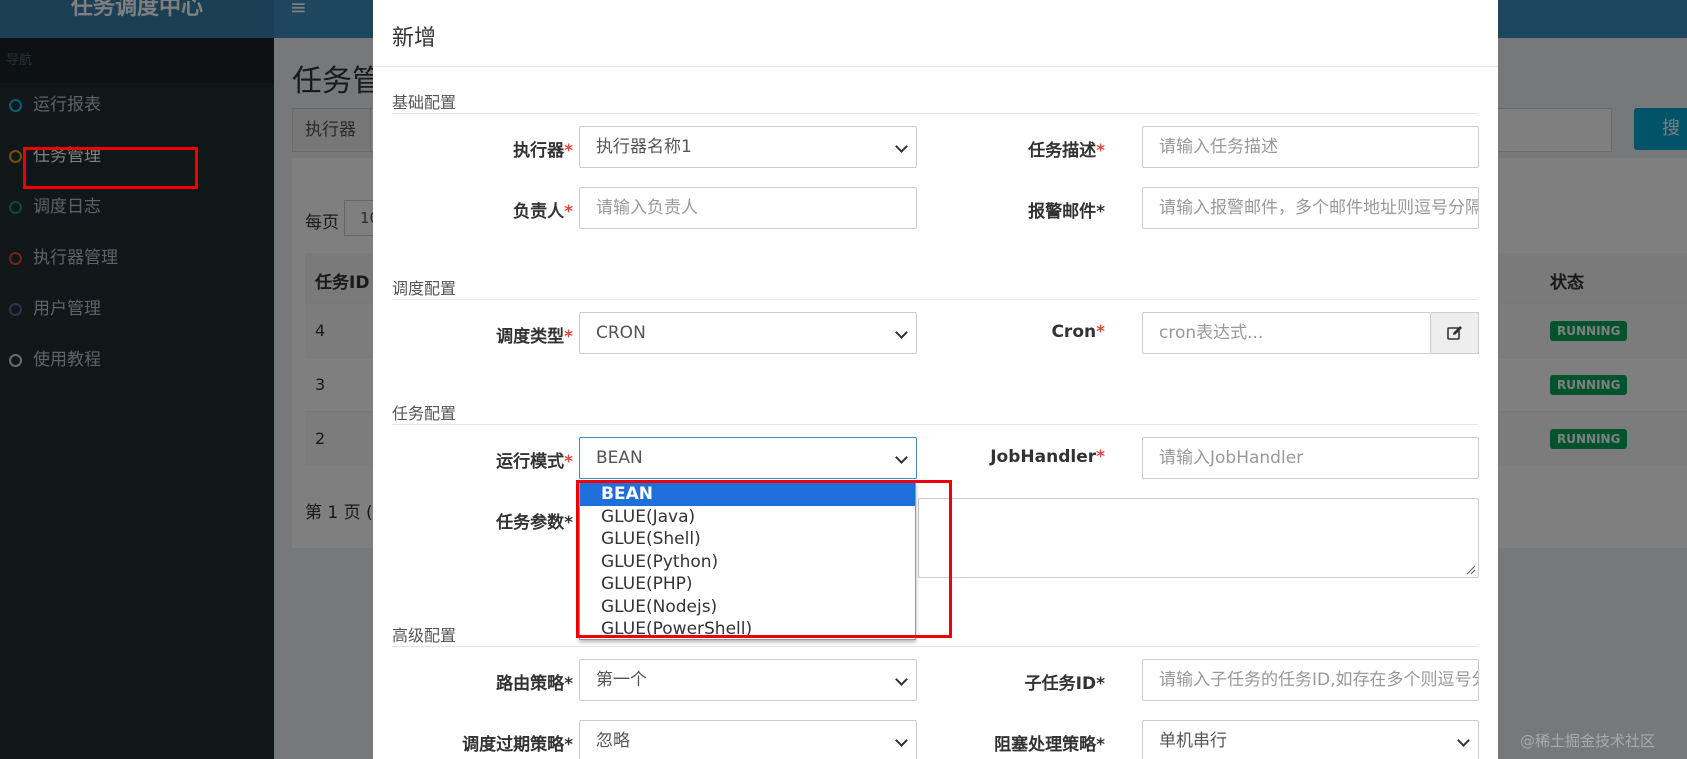  What do you see at coordinates (424, 288) in the screenshot?
I see `section-title-schedule: 调度配置` at bounding box center [424, 288].